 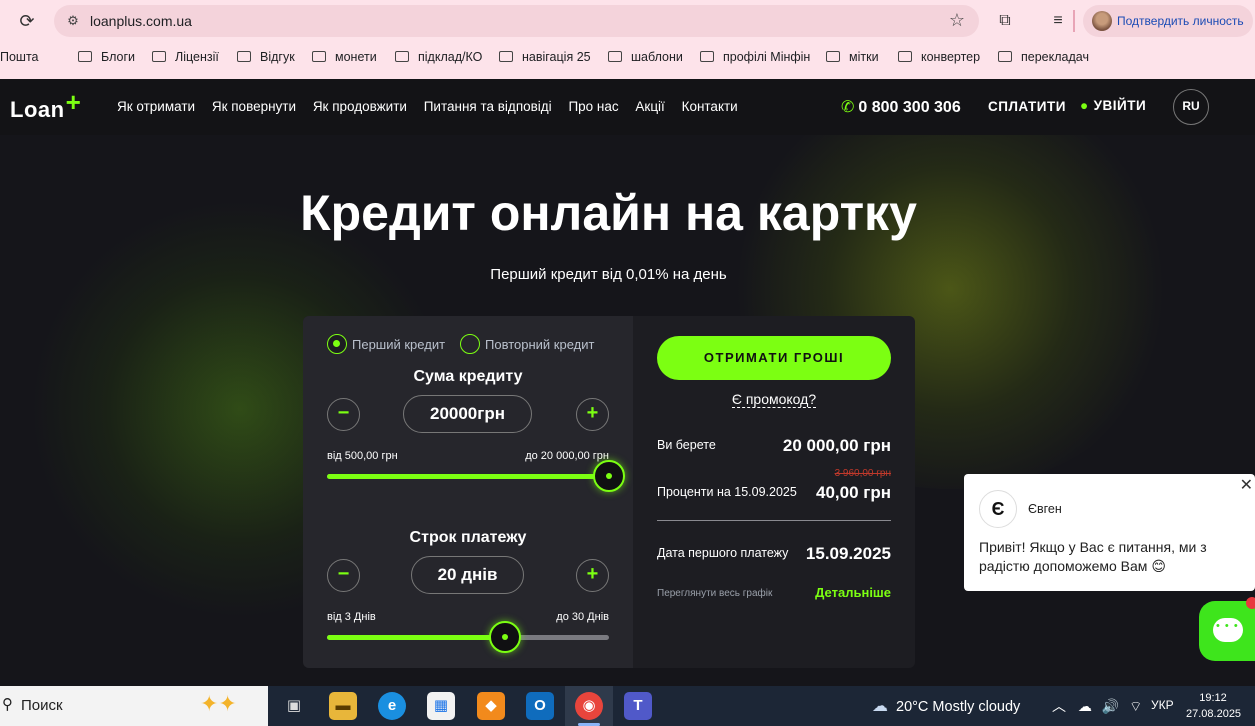 What do you see at coordinates (343, 706) in the screenshot?
I see `file-explorer-icon: ▬` at bounding box center [343, 706].